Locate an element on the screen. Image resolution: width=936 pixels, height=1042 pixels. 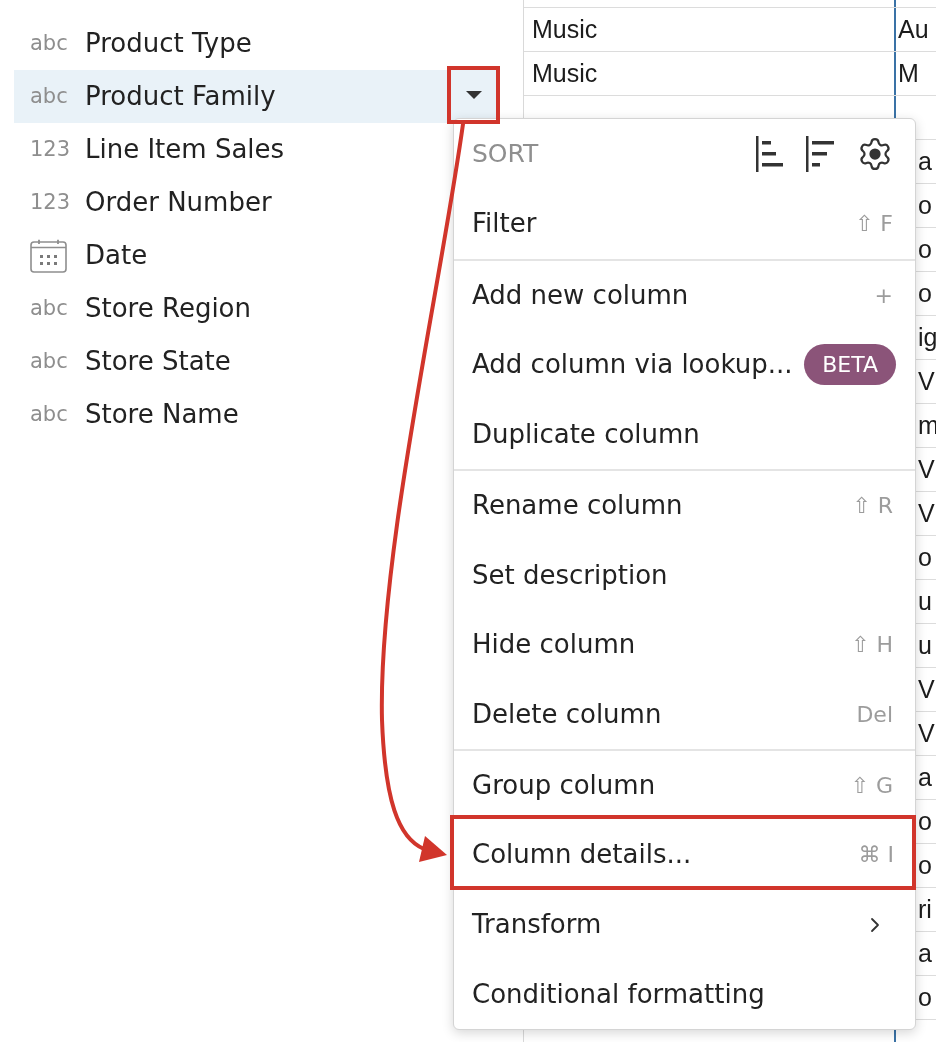
keyboard-shortcut: ⌘ I is located at coordinates (876, 854).